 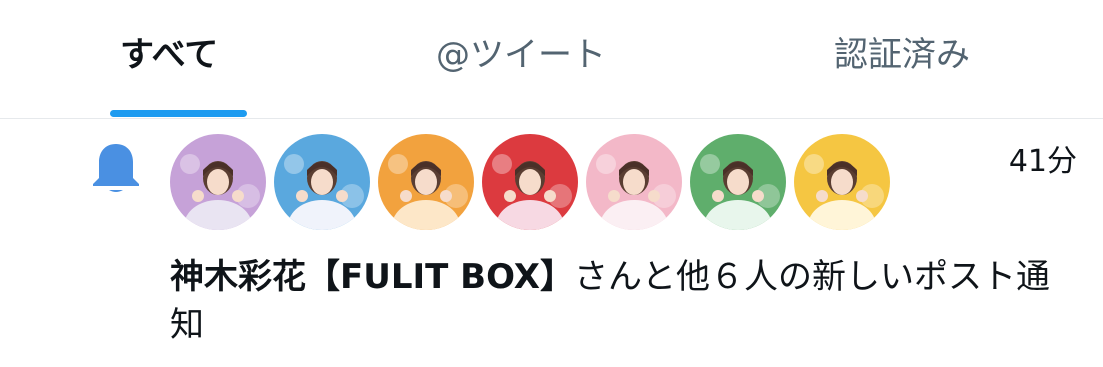 I want to click on tab-mentions: @ツイート, so click(x=521, y=55).